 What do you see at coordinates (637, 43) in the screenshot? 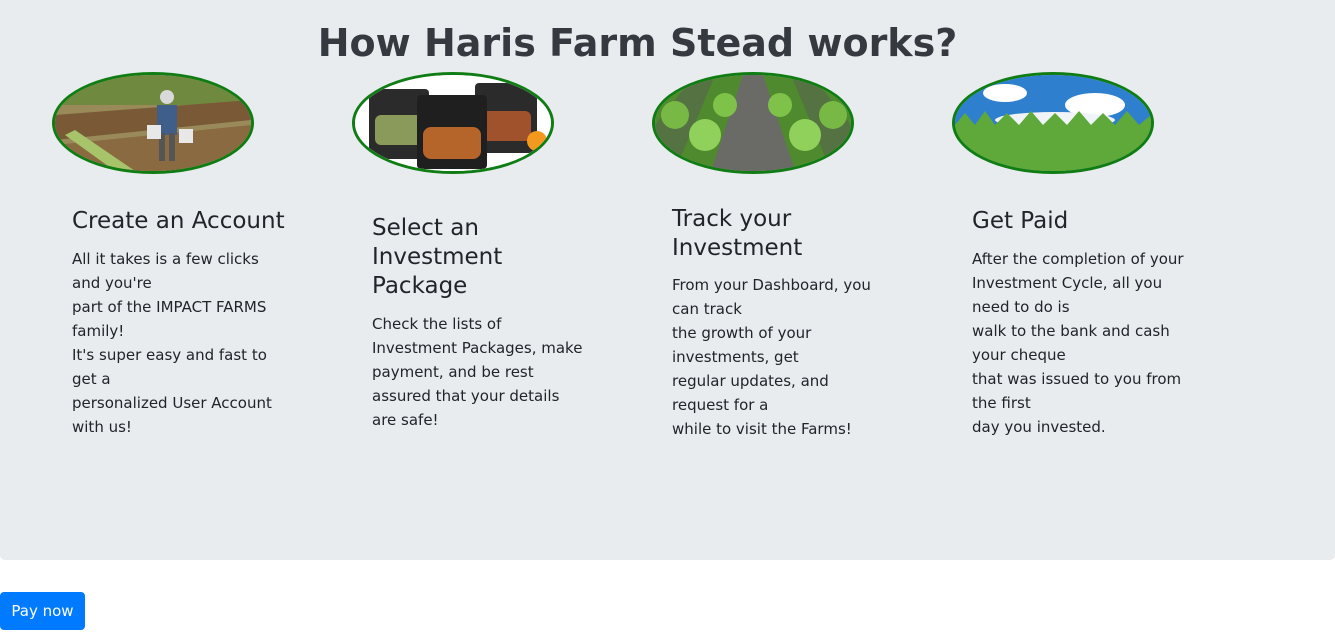
I see `page-title: How Haris Farm Stead works?` at bounding box center [637, 43].